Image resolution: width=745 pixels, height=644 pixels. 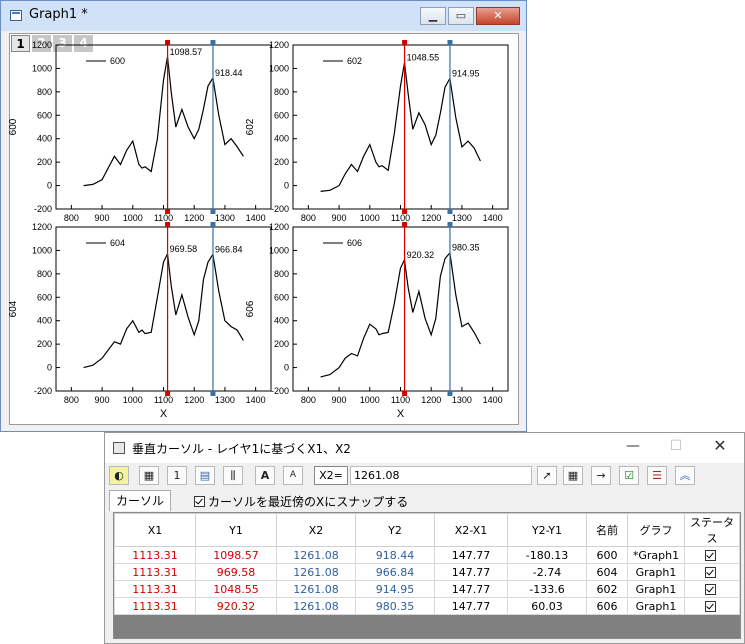 What do you see at coordinates (607, 530) in the screenshot?
I see `col-name: 名前` at bounding box center [607, 530].